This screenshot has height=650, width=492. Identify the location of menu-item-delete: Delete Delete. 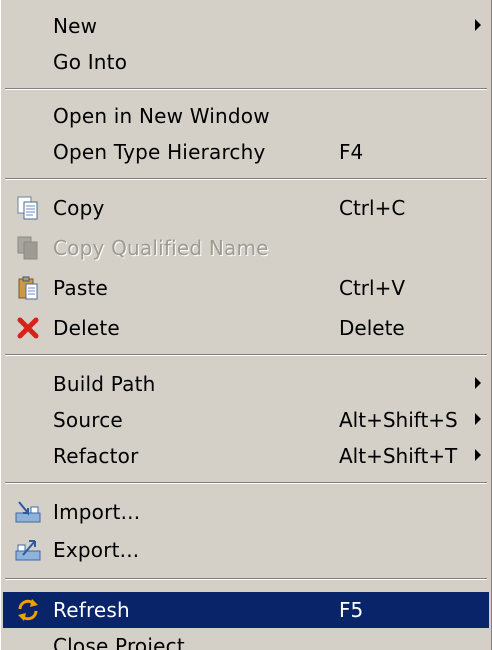
(246, 328).